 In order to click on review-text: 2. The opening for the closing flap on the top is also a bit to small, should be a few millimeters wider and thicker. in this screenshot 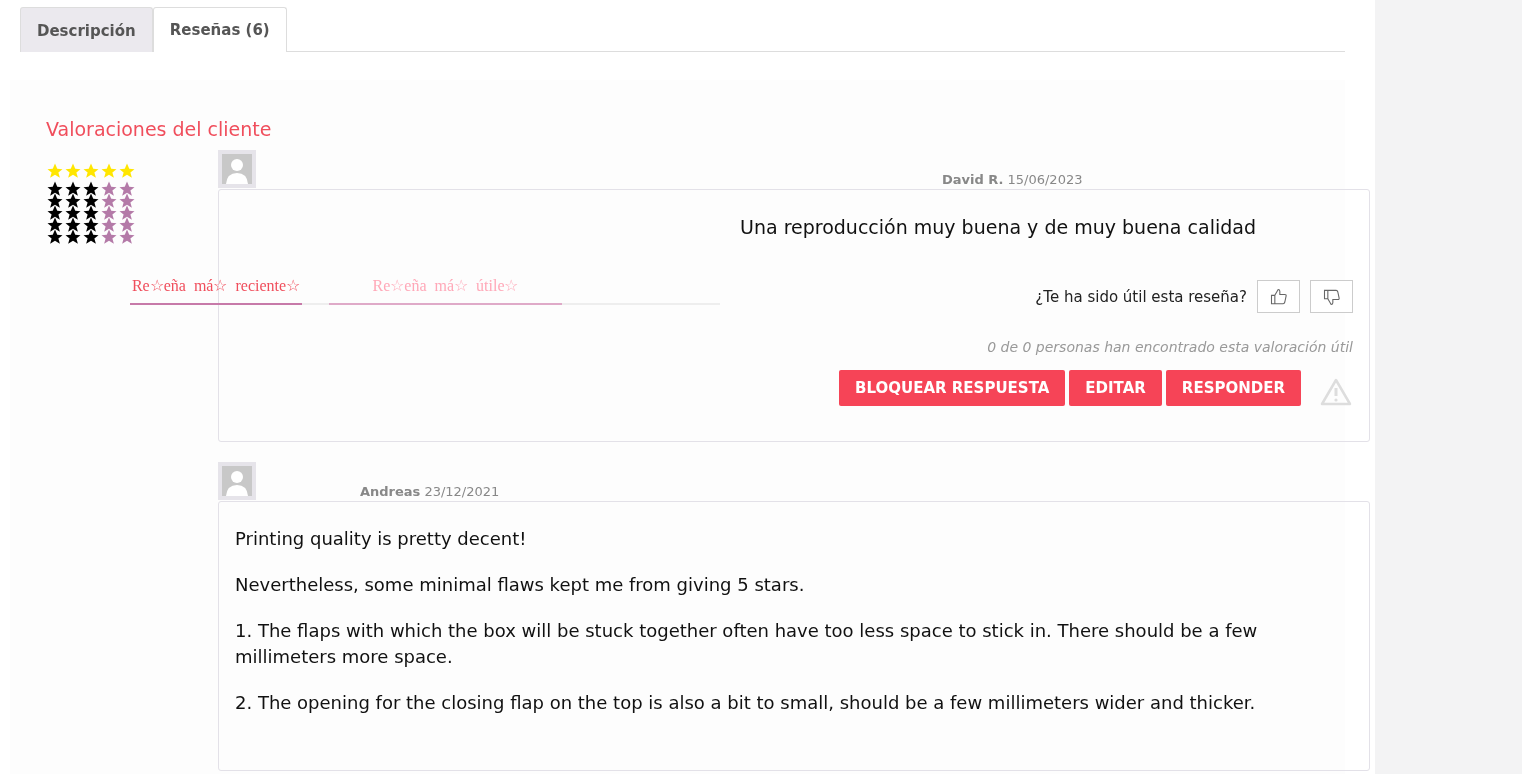, I will do `click(746, 703)`.